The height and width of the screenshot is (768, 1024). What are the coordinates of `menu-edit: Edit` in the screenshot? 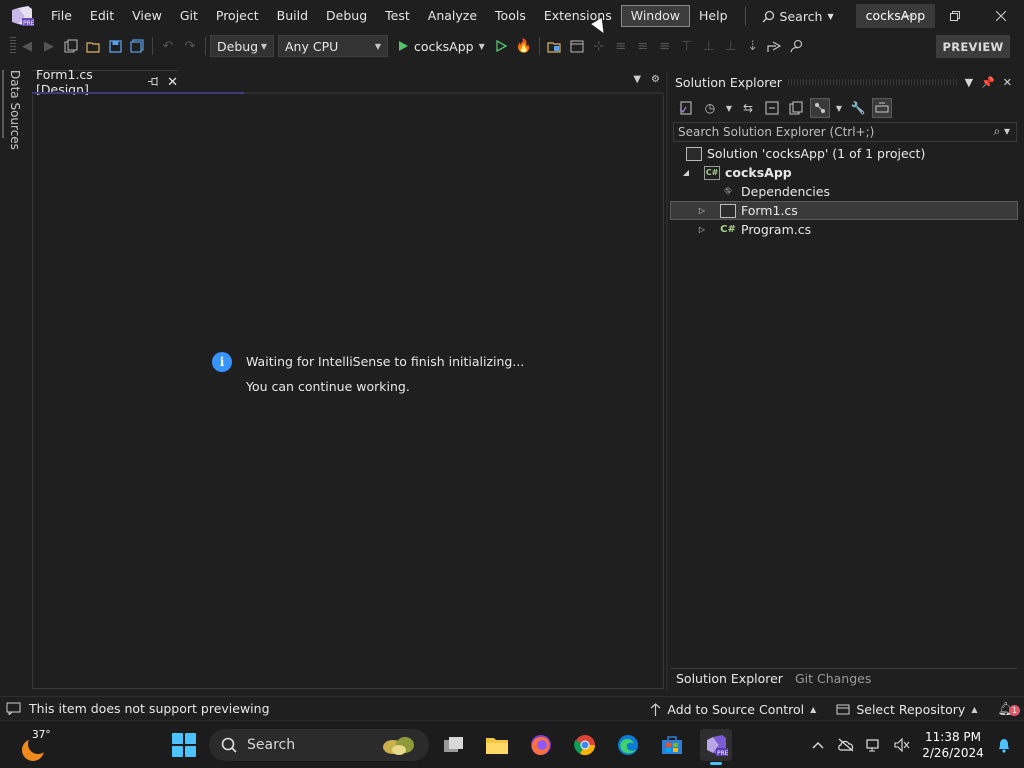 It's located at (102, 16).